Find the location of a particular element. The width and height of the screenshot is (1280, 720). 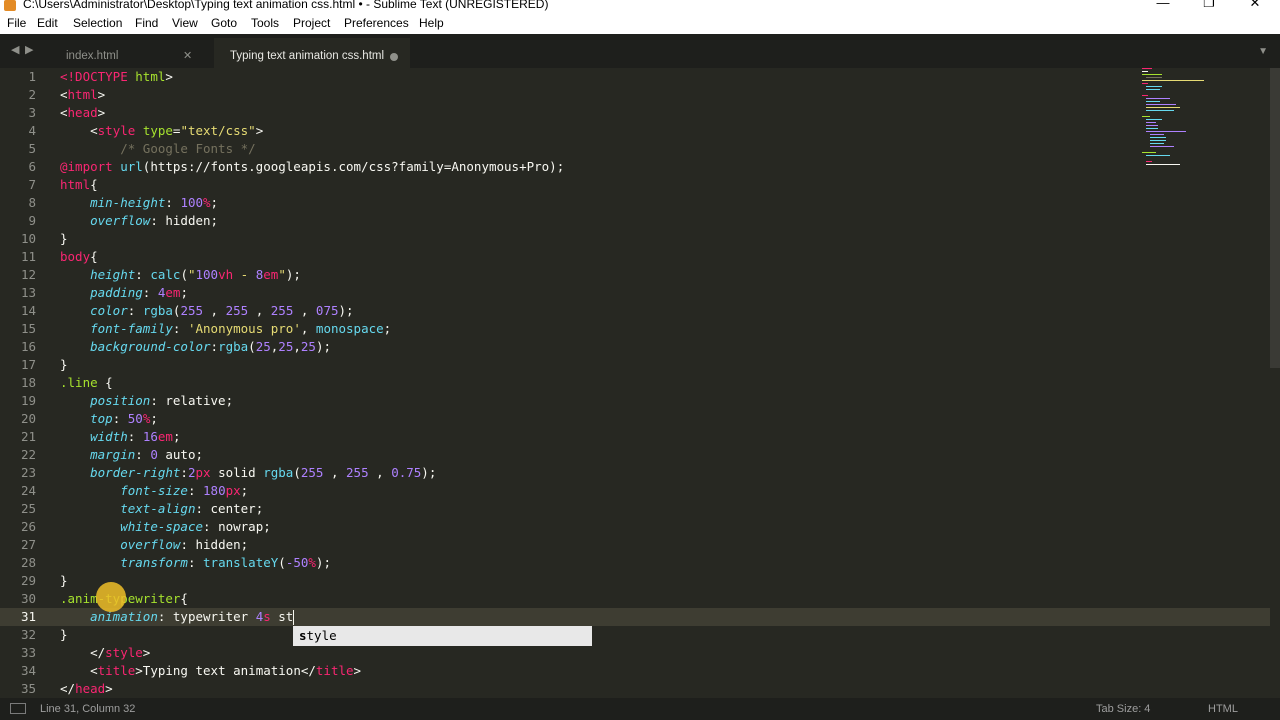

line-number: 31 is located at coordinates (28, 616).